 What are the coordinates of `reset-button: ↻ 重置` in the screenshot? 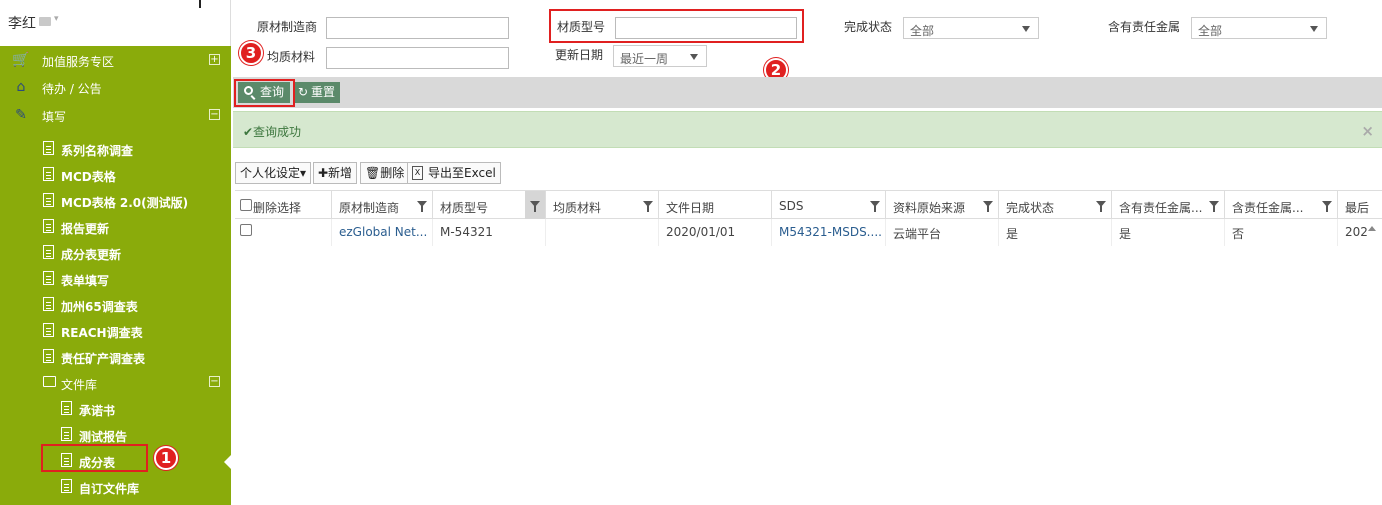 It's located at (318, 92).